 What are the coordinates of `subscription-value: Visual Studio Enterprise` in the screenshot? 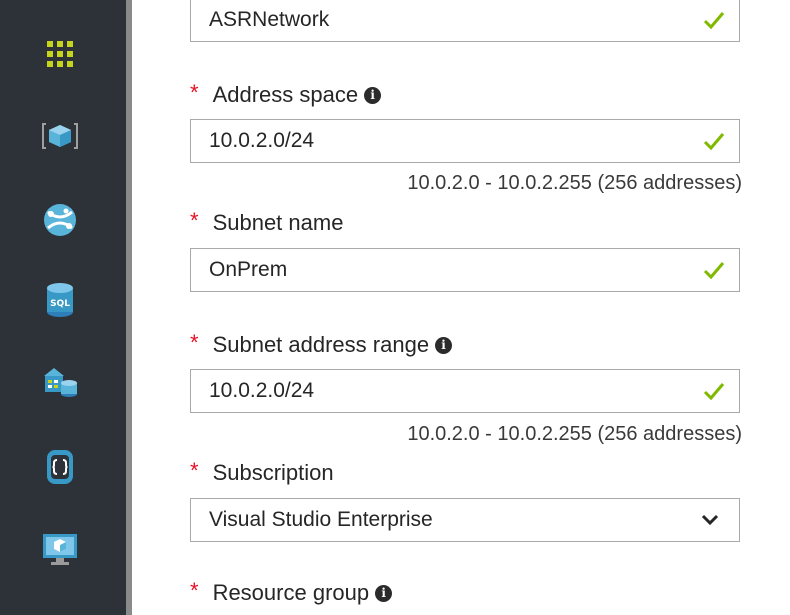 It's located at (321, 519).